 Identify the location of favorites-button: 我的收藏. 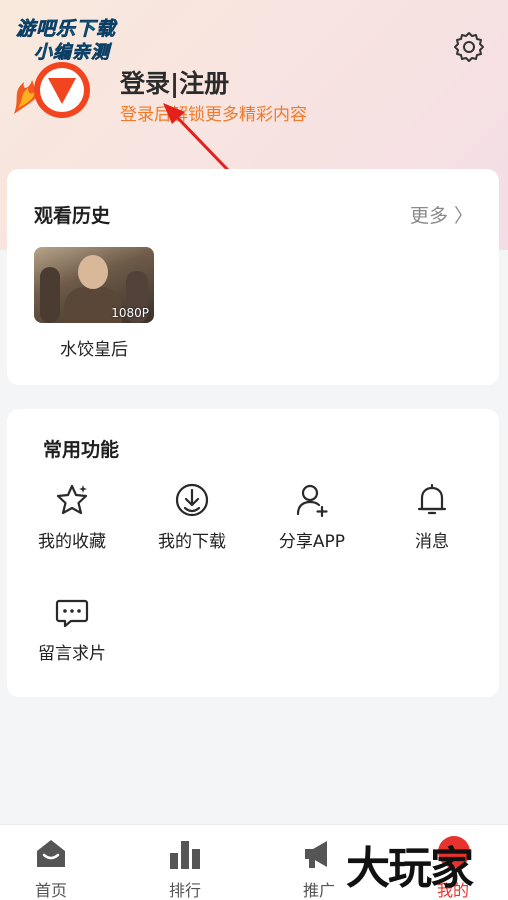
(72, 516).